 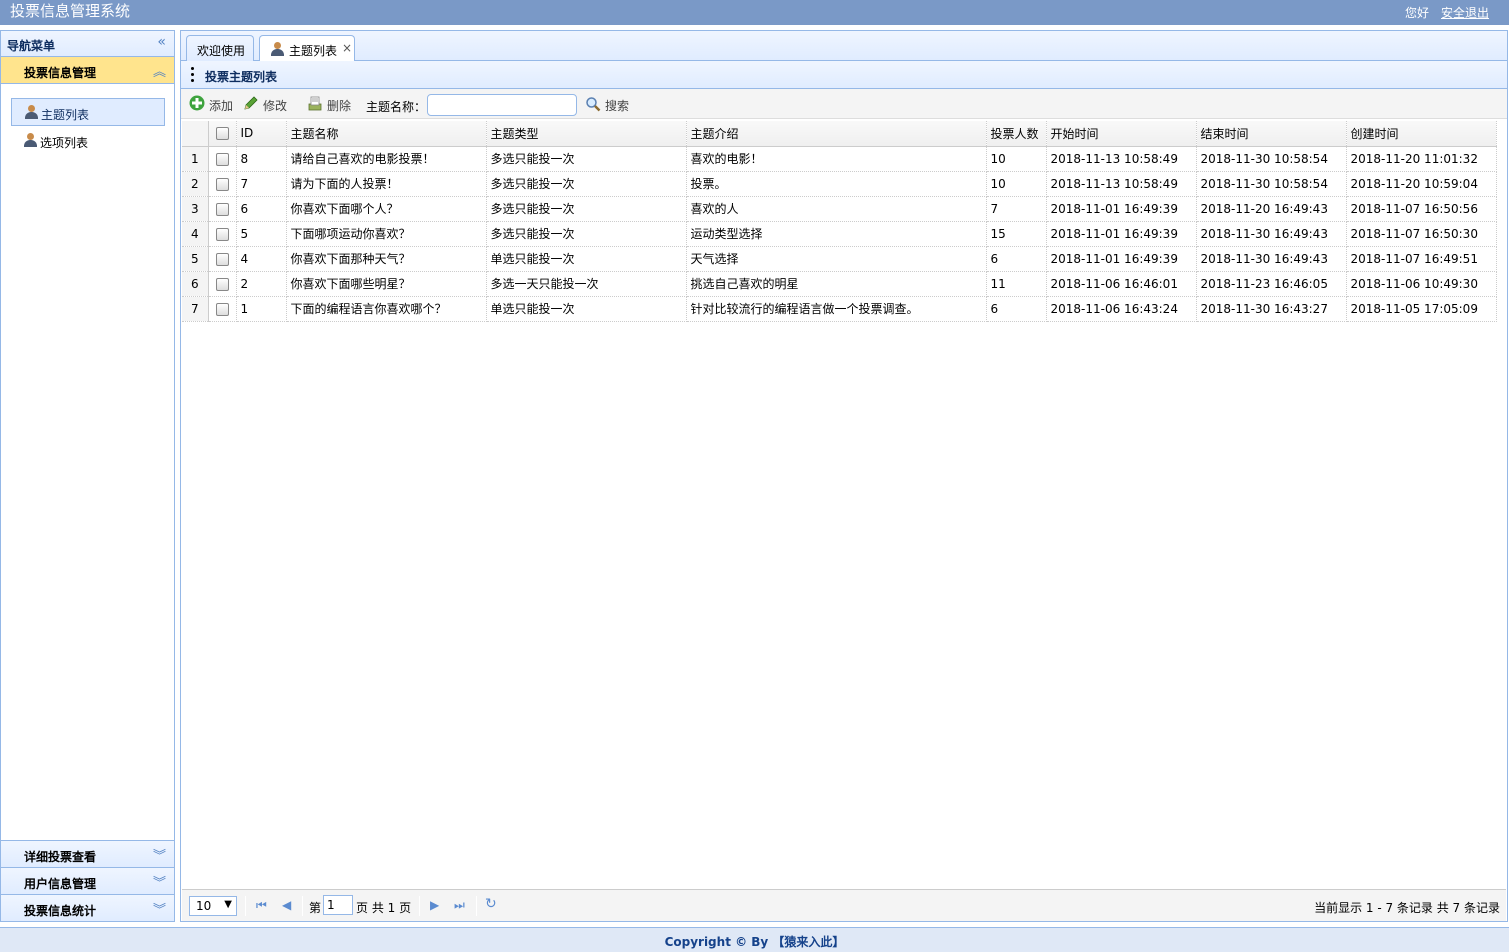 I want to click on row-number-header, so click(x=195, y=134).